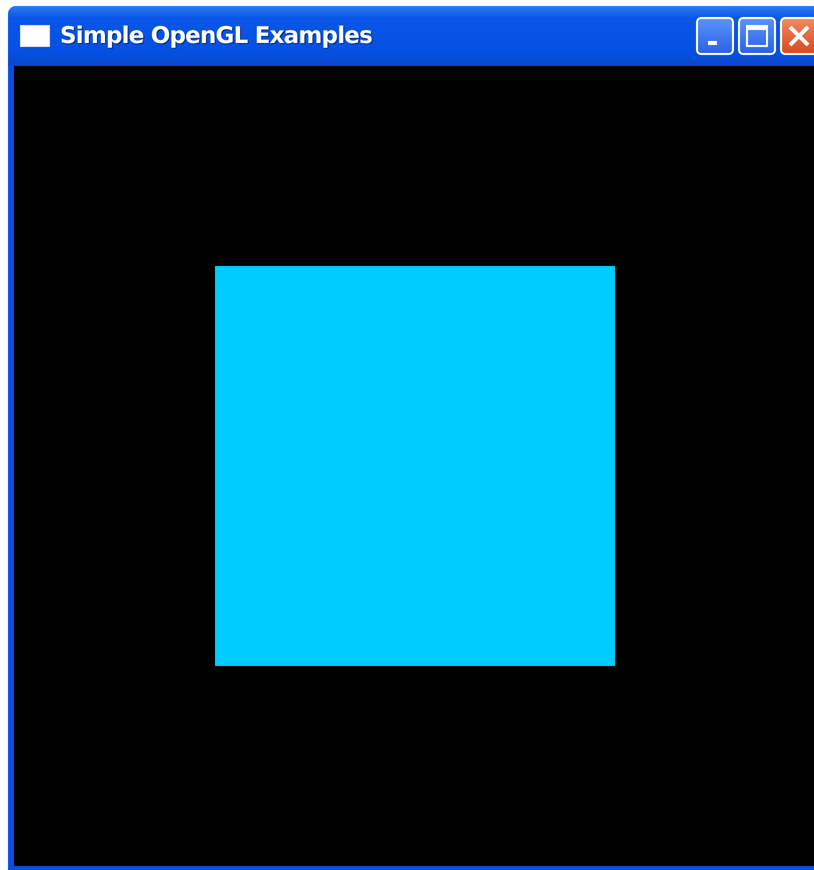 The image size is (814, 870). What do you see at coordinates (715, 36) in the screenshot?
I see `minimize-button` at bounding box center [715, 36].